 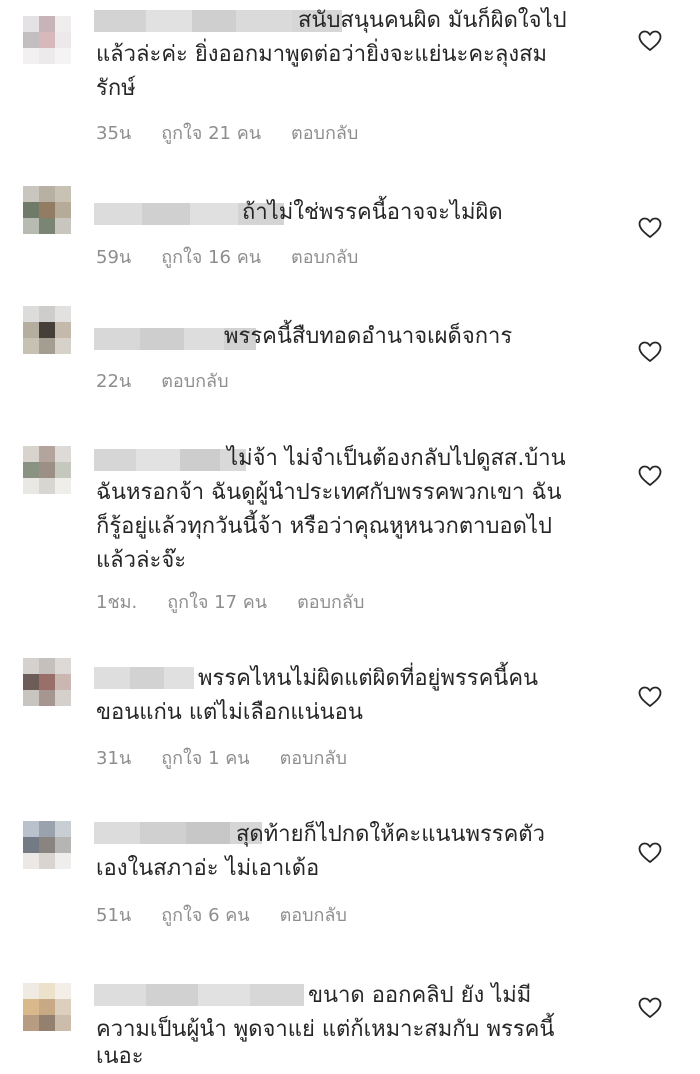 I want to click on comment-meta: 35น ถูกใจ 21 คน ตอบกลับ, so click(x=242, y=132).